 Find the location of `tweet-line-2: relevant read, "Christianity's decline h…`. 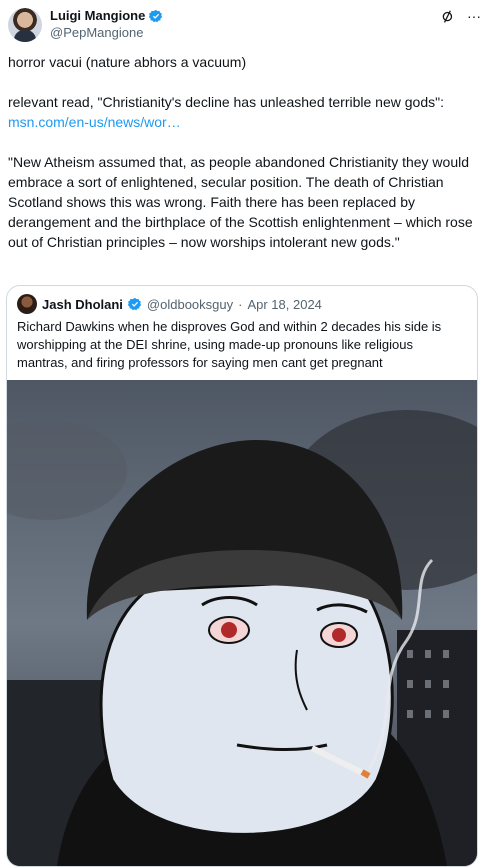

tweet-line-2: relevant read, "Christianity's decline h… is located at coordinates (226, 102).